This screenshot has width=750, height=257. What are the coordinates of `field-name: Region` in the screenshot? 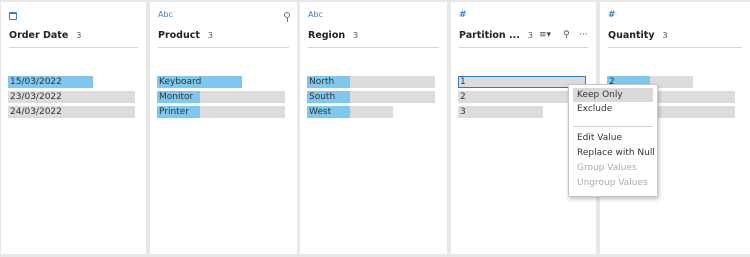 It's located at (327, 35).